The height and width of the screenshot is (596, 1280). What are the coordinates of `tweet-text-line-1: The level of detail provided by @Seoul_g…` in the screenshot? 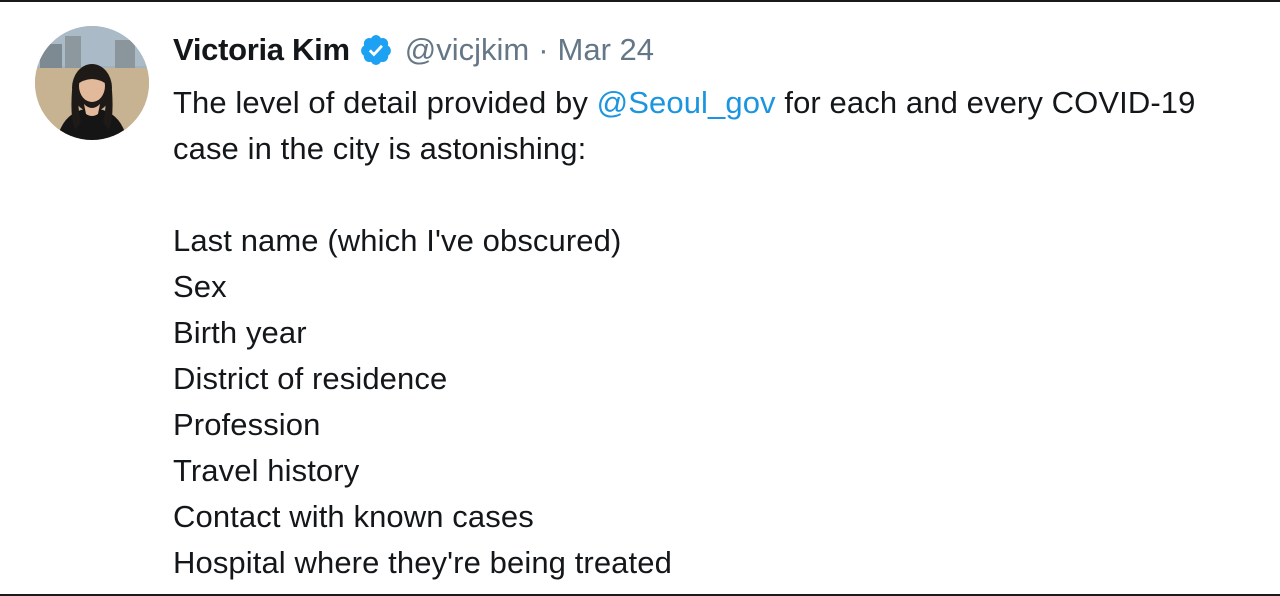 It's located at (726, 103).